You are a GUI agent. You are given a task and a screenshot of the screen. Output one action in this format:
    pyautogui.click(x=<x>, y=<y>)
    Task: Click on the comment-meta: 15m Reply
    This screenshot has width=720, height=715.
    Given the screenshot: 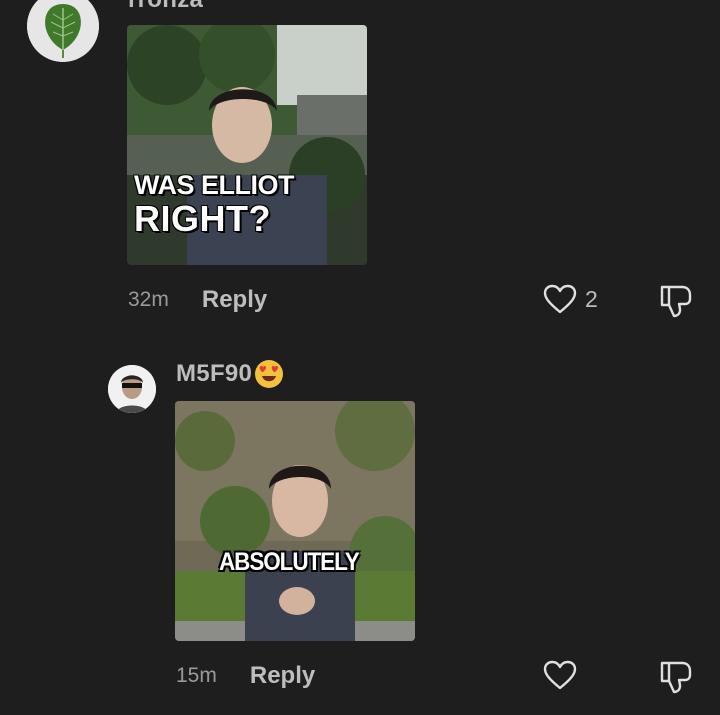 What is the action you would take?
    pyautogui.click(x=245, y=676)
    